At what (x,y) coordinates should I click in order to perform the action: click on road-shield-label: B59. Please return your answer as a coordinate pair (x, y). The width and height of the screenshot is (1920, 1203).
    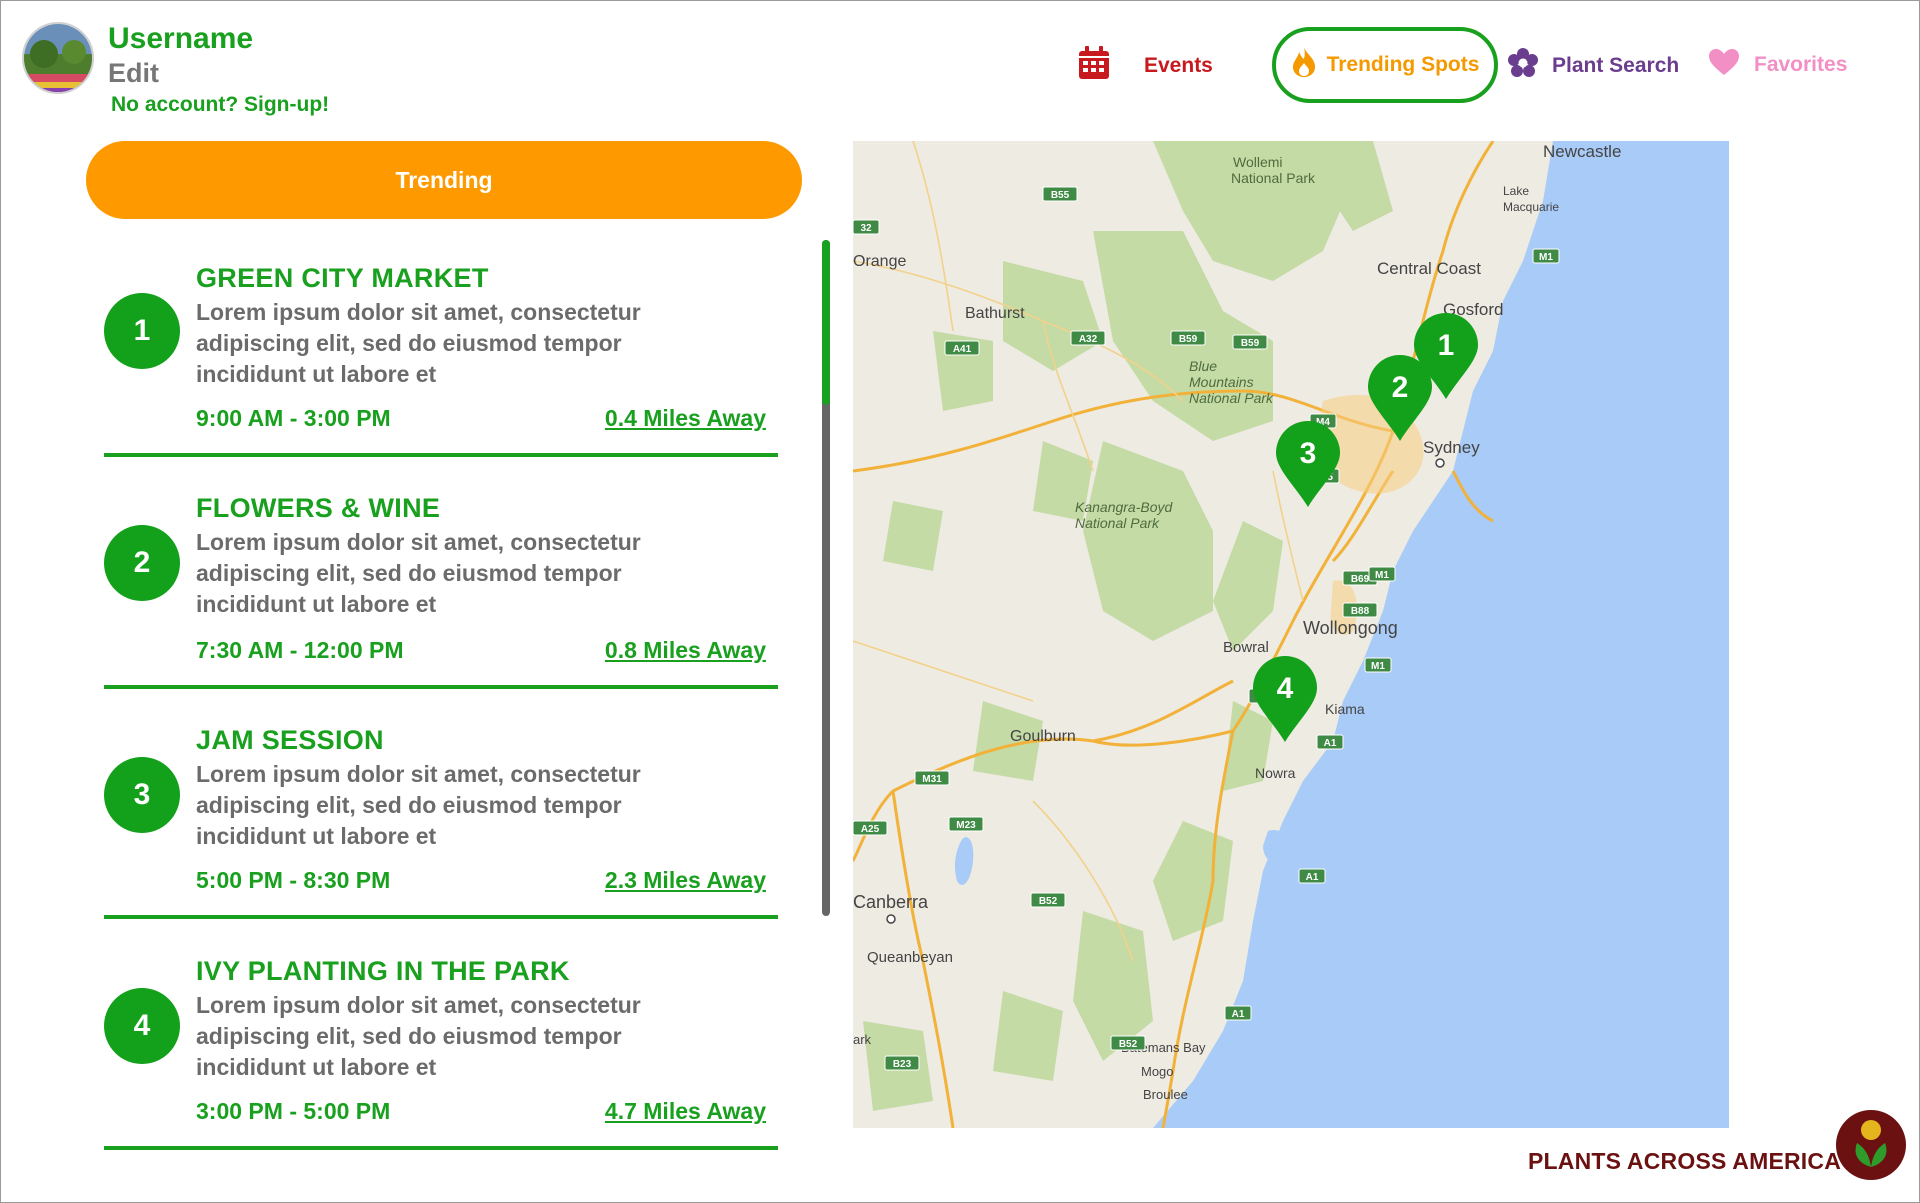
    Looking at the image, I should click on (1188, 339).